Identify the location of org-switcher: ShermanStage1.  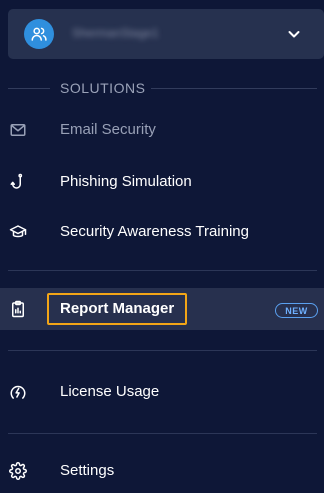
(166, 34).